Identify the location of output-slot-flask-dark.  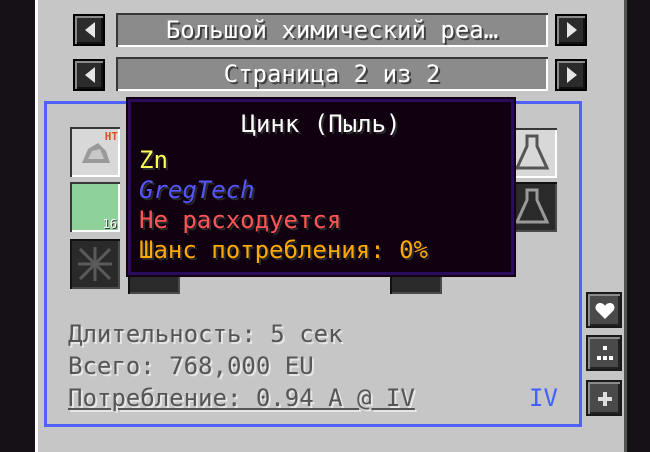
(532, 207).